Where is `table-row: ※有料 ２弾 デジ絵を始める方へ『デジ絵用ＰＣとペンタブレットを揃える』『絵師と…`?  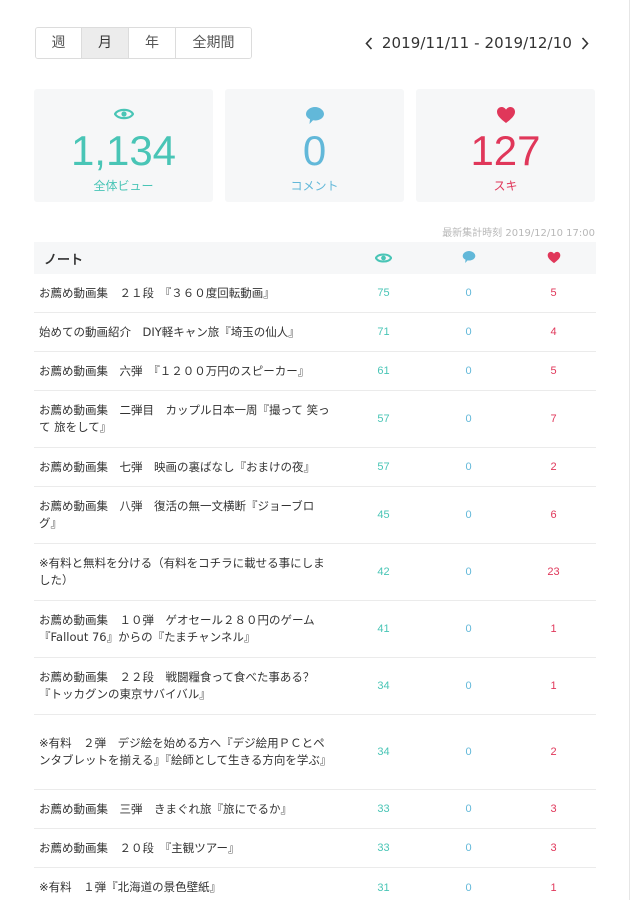 table-row: ※有料 ２弾 デジ絵を始める方へ『デジ絵用ＰＣとペンタブレットを揃える』『絵師と… is located at coordinates (315, 752).